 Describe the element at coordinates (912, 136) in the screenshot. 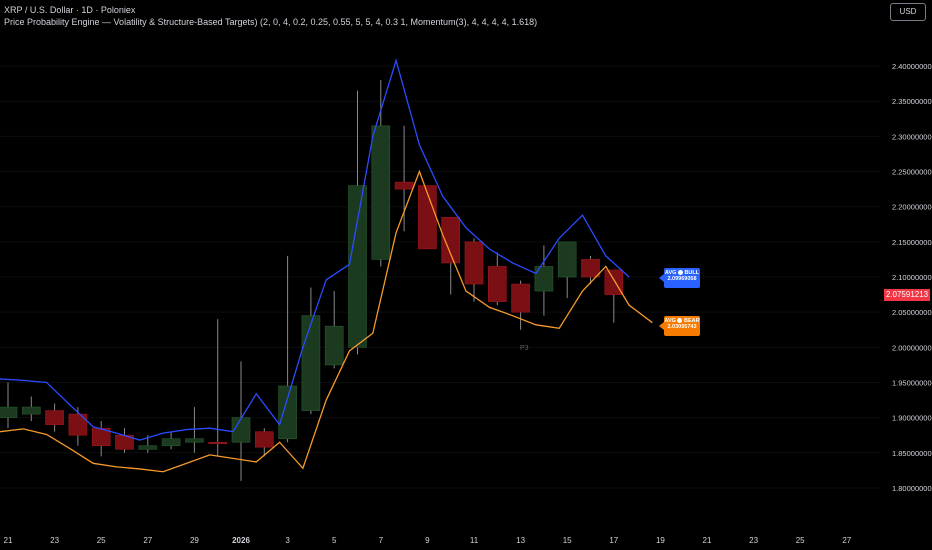

I see `price-tick-label: 2.30000000` at that location.